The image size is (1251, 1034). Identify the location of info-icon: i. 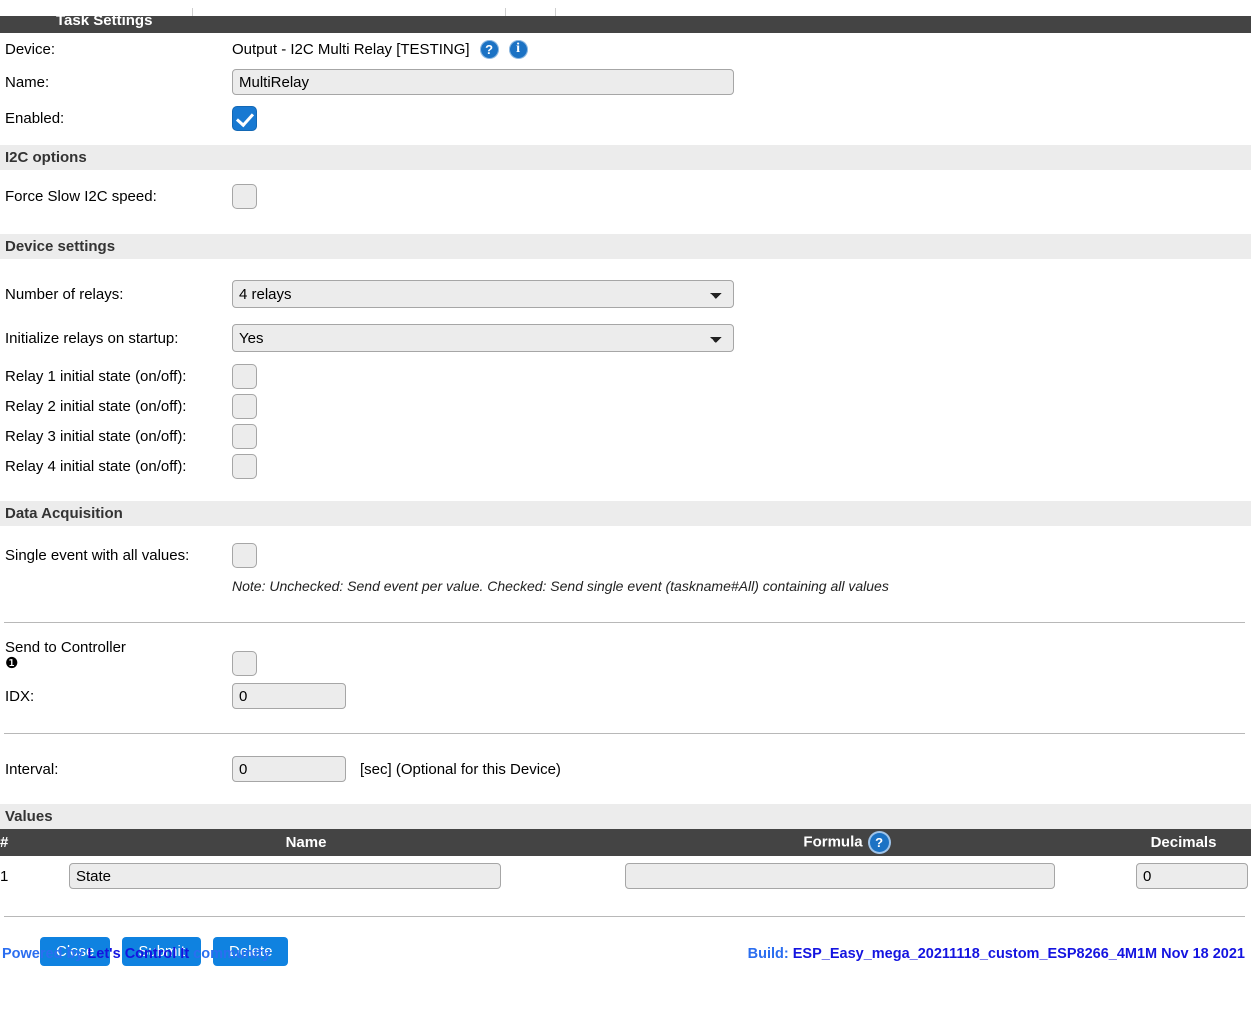
(518, 49).